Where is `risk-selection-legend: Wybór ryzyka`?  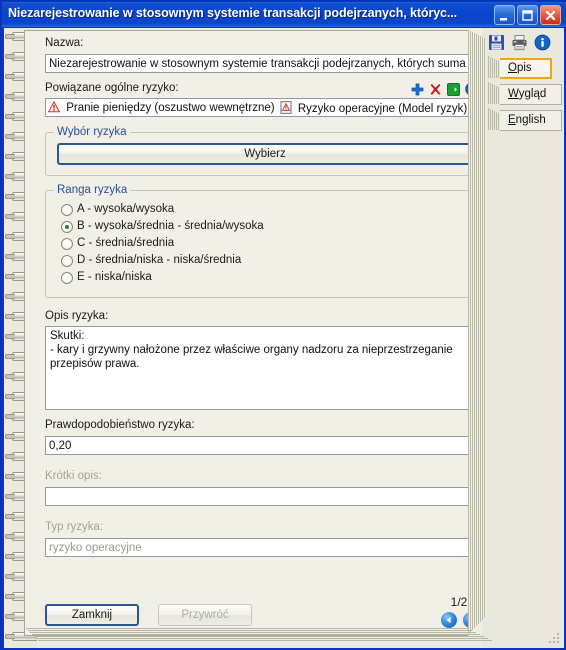
risk-selection-legend: Wybór ryzyka is located at coordinates (92, 132).